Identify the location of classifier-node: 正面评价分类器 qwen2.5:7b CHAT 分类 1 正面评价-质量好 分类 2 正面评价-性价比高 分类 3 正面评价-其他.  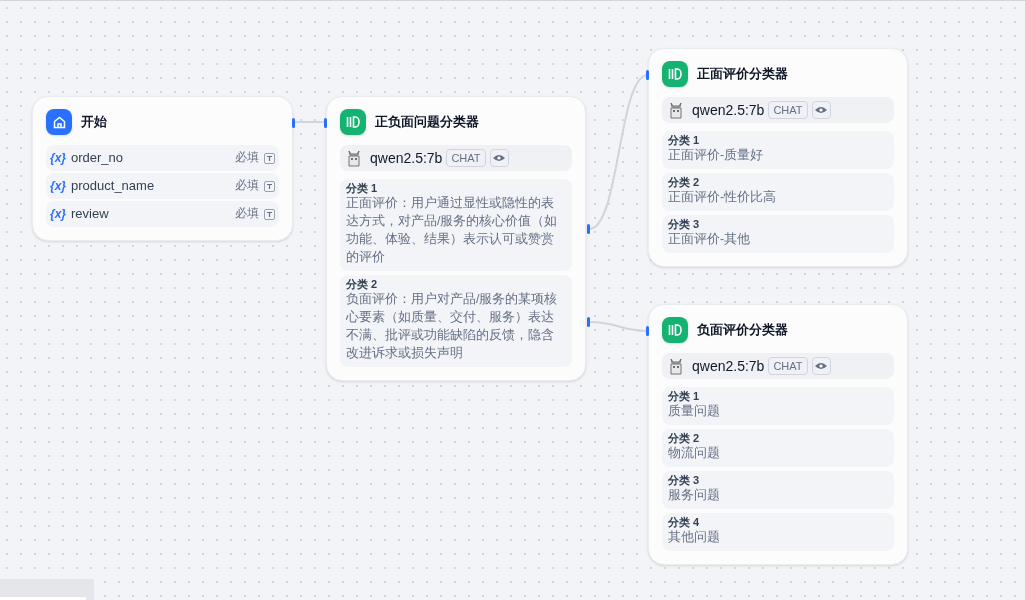
(778, 157).